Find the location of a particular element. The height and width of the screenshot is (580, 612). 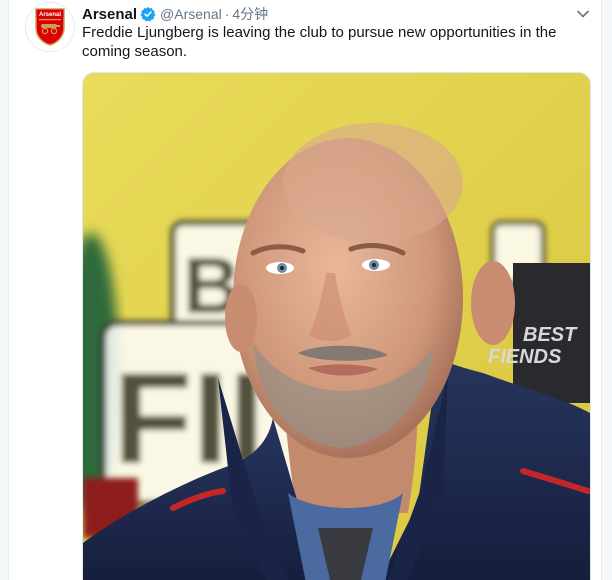

background-badge-line1: BEST is located at coordinates (550, 335).